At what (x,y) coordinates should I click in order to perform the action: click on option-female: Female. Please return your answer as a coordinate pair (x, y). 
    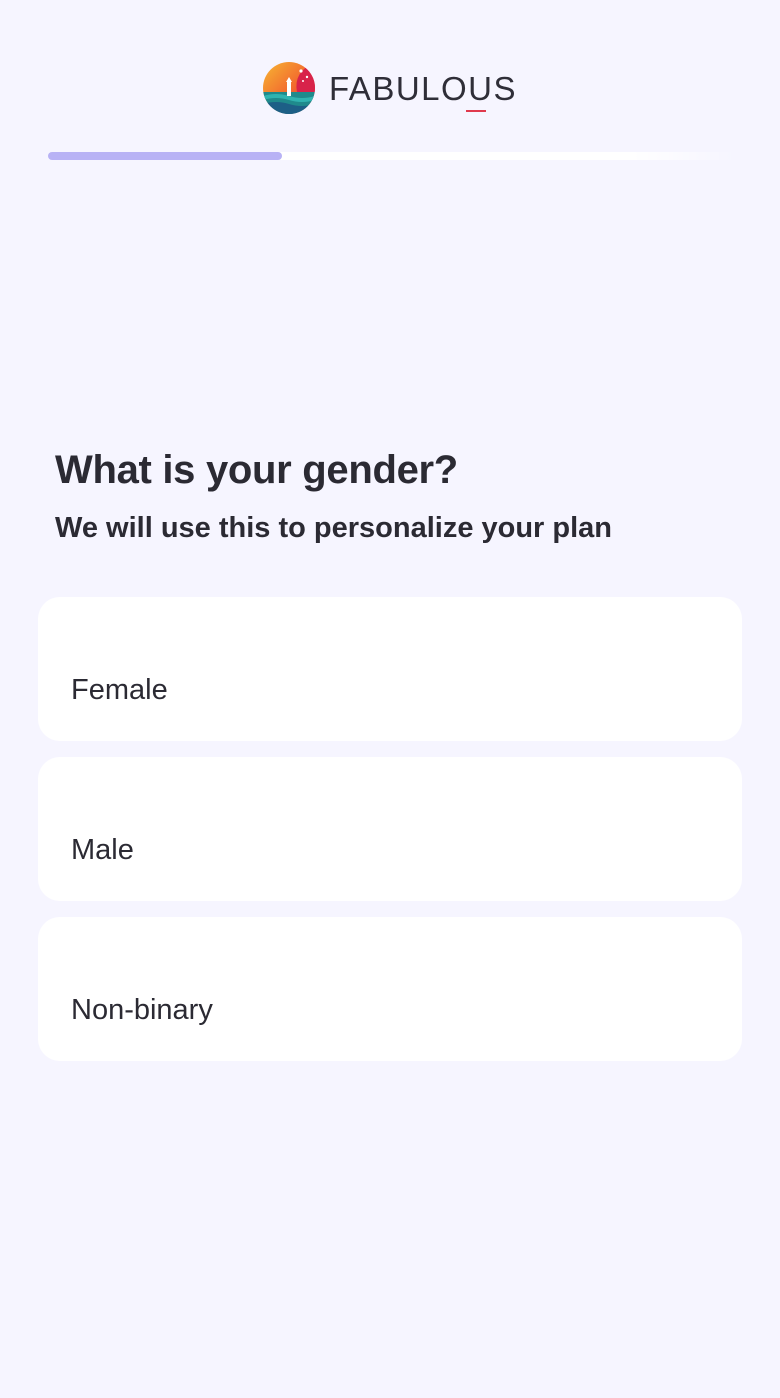
    Looking at the image, I should click on (390, 669).